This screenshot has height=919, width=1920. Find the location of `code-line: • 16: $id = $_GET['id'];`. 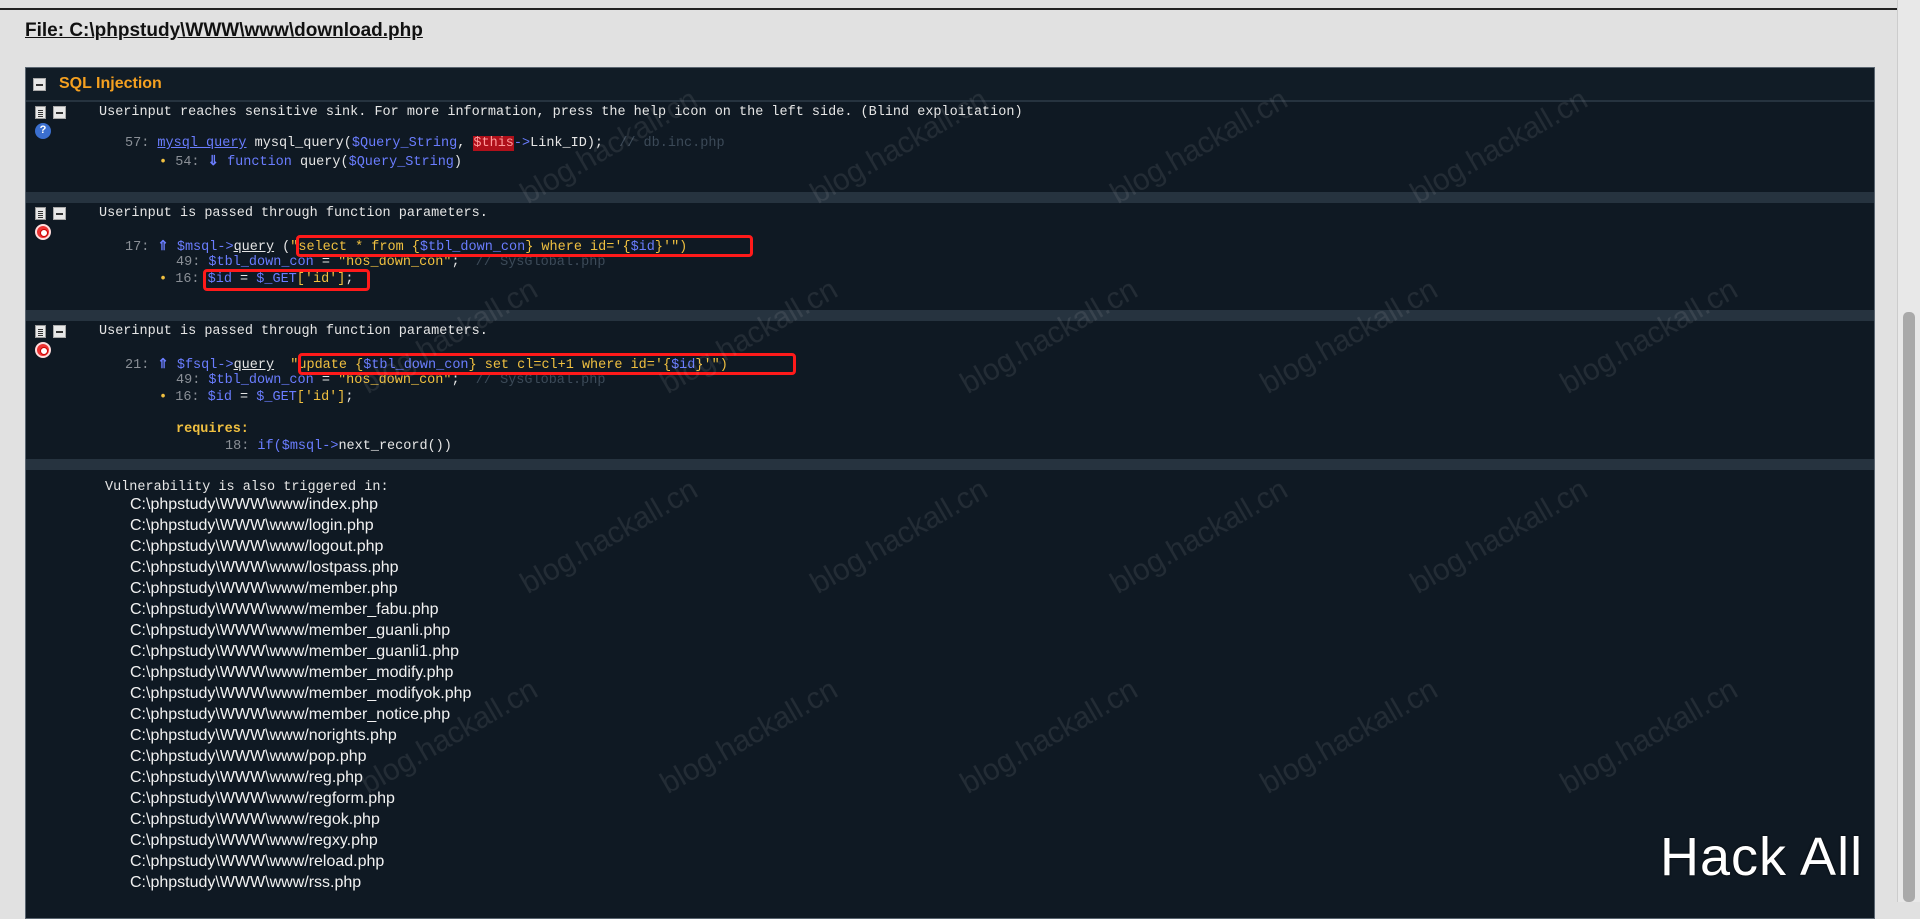

code-line: • 16: $id = $_GET['id']; is located at coordinates (256, 397).